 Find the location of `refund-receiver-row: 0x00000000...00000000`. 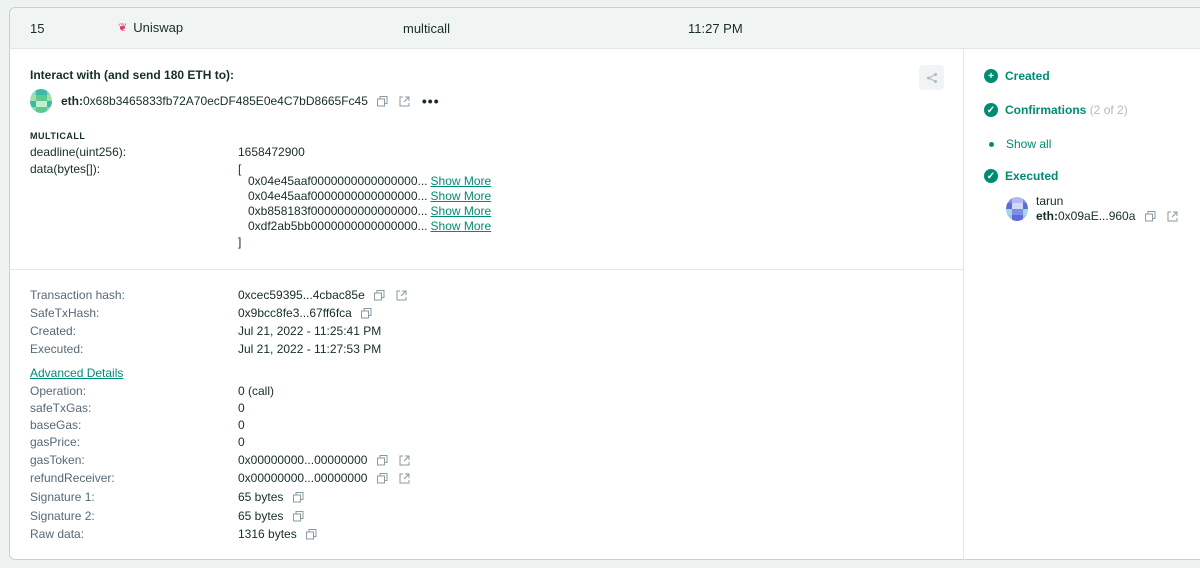

refund-receiver-row: 0x00000000...00000000 is located at coordinates (324, 478).